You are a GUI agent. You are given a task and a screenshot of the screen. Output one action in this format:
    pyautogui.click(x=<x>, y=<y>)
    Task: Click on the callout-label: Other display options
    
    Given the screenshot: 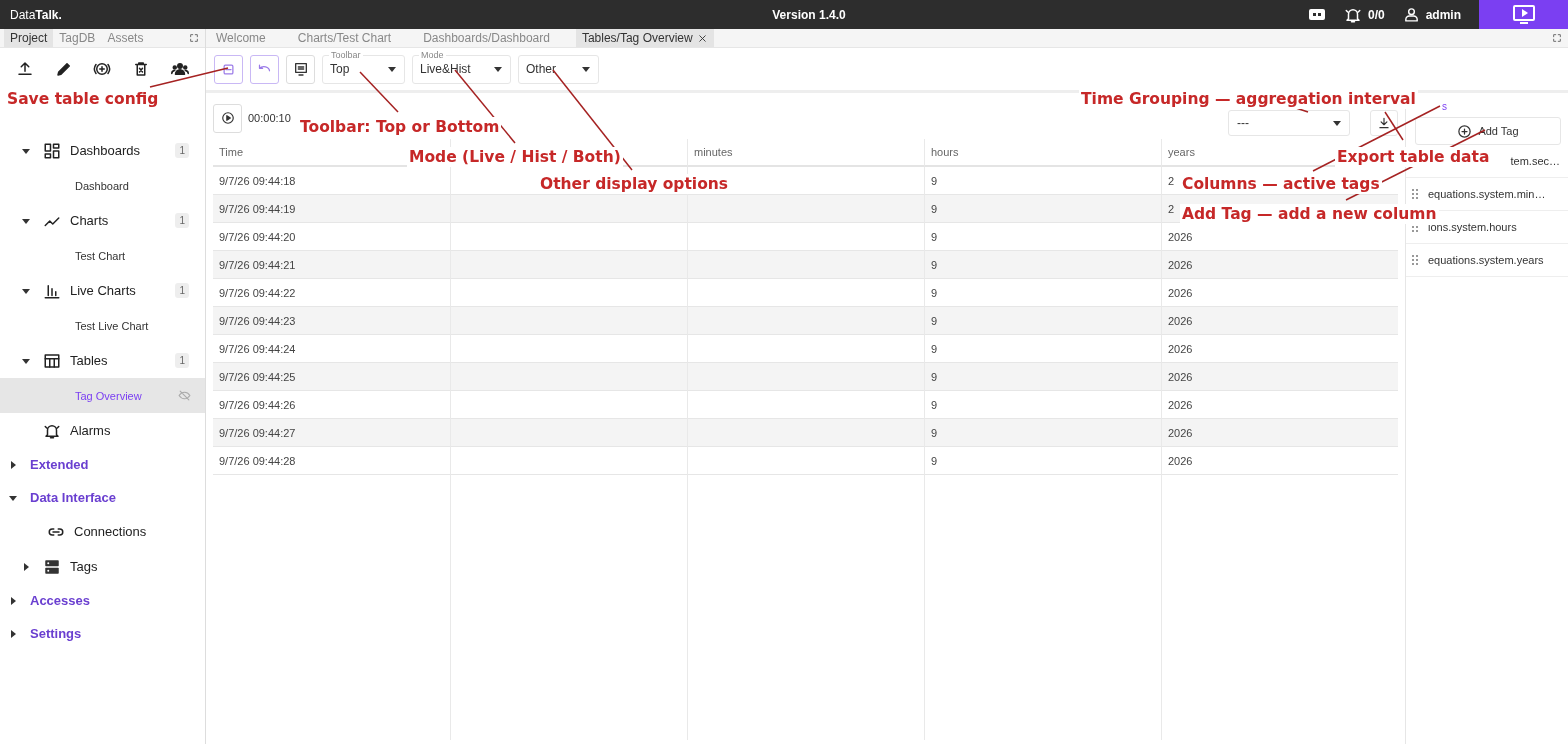 What is the action you would take?
    pyautogui.click(x=634, y=184)
    